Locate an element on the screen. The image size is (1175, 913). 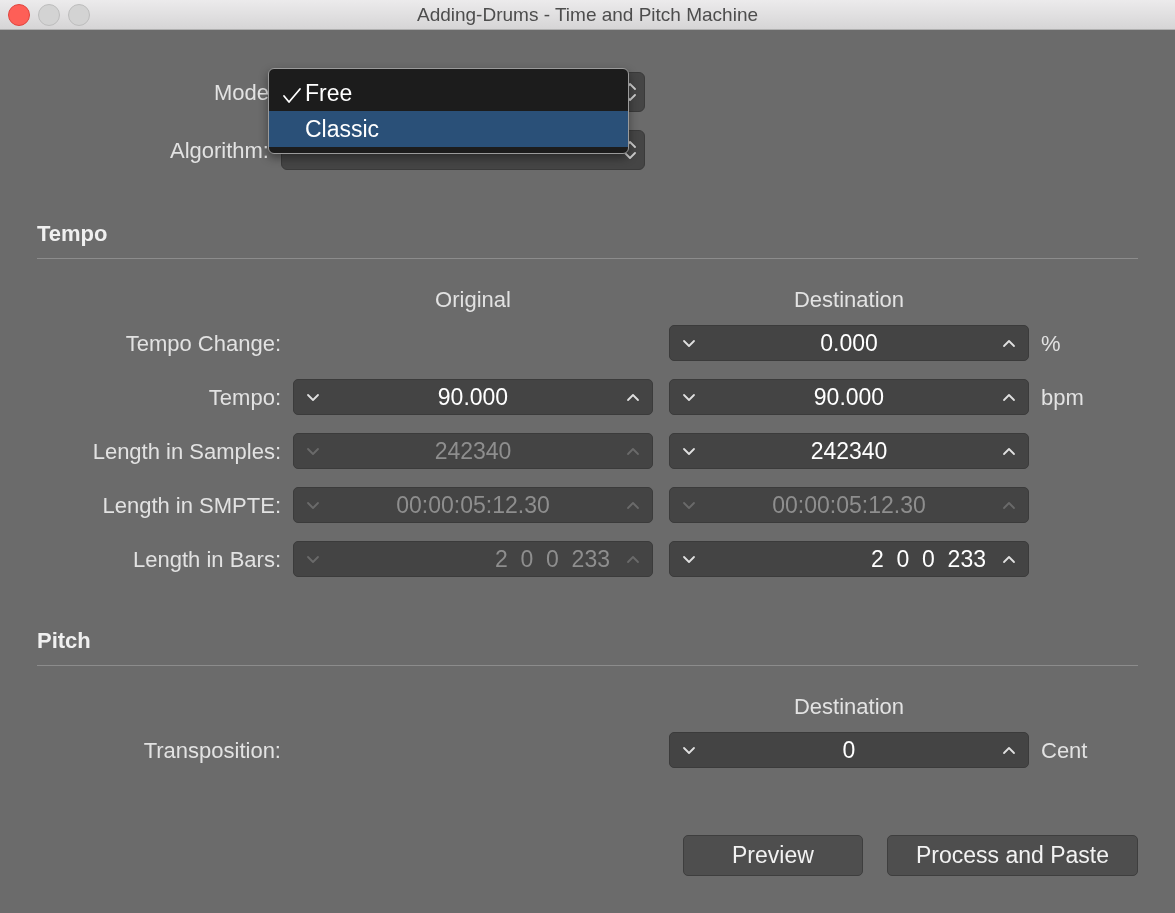
menu-item: Free is located at coordinates (448, 93).